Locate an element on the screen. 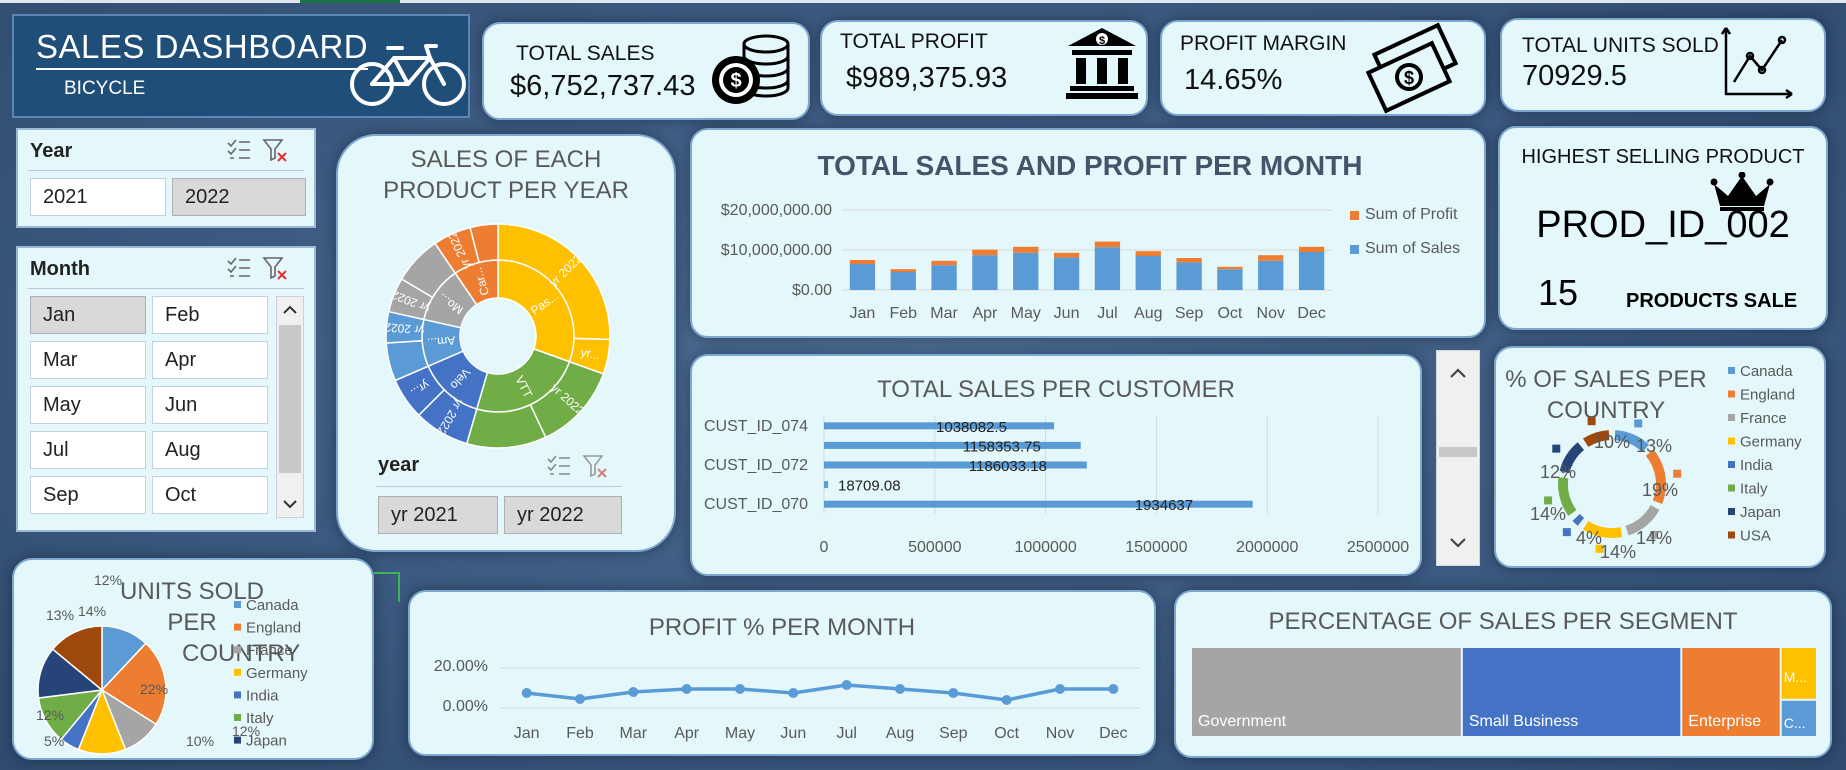 The width and height of the screenshot is (1846, 770). pie-label: 13% is located at coordinates (60, 615).